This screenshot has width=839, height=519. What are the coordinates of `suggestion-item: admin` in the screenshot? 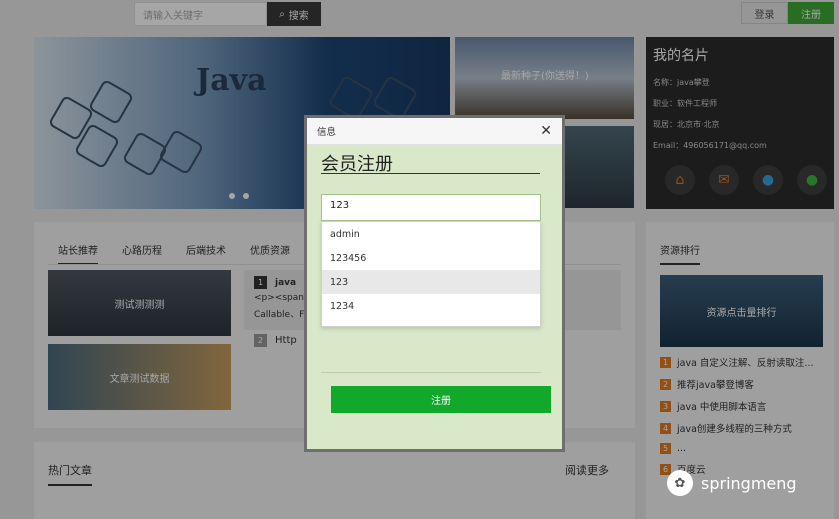 It's located at (431, 234).